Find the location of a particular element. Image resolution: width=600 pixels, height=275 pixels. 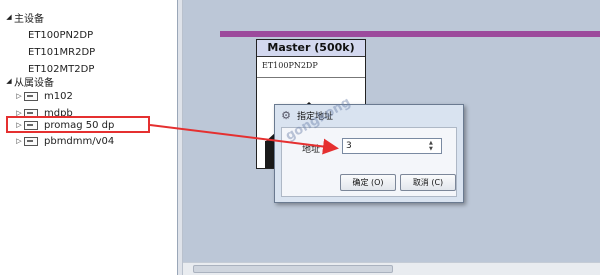

annotation-arrow is located at coordinates (244, 139).